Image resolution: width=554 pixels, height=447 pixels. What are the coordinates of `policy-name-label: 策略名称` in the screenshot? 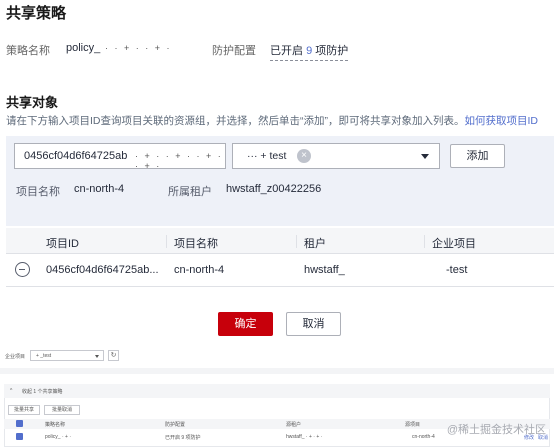 It's located at (28, 51).